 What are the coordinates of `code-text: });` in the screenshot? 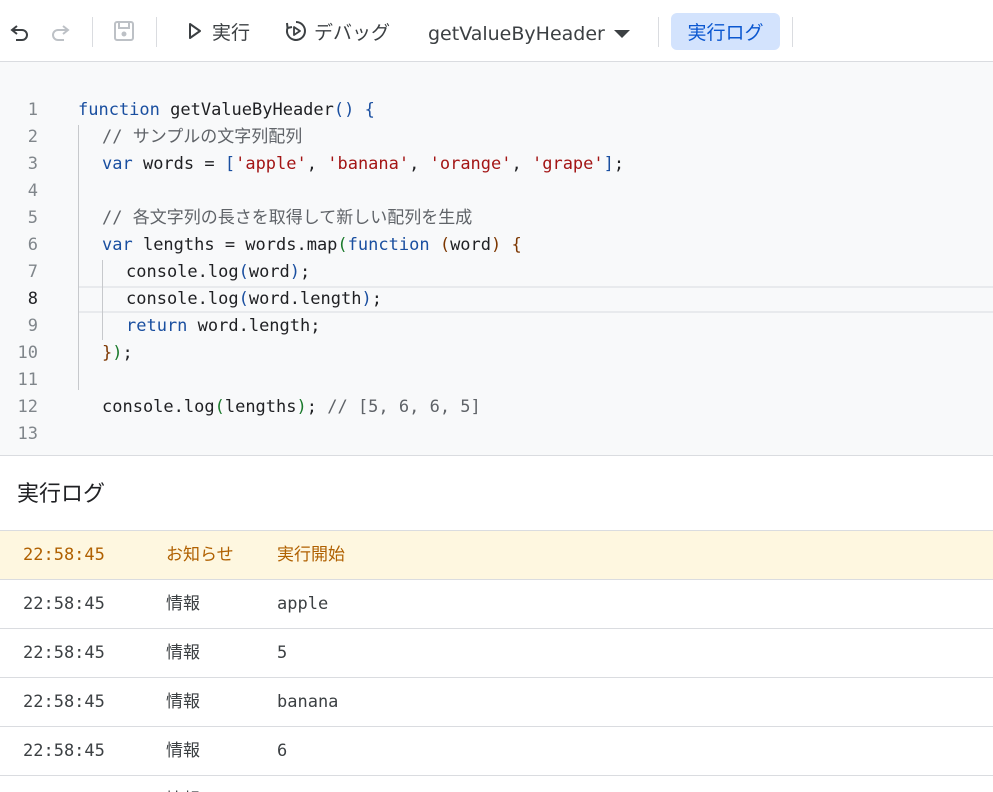 It's located at (117, 353).